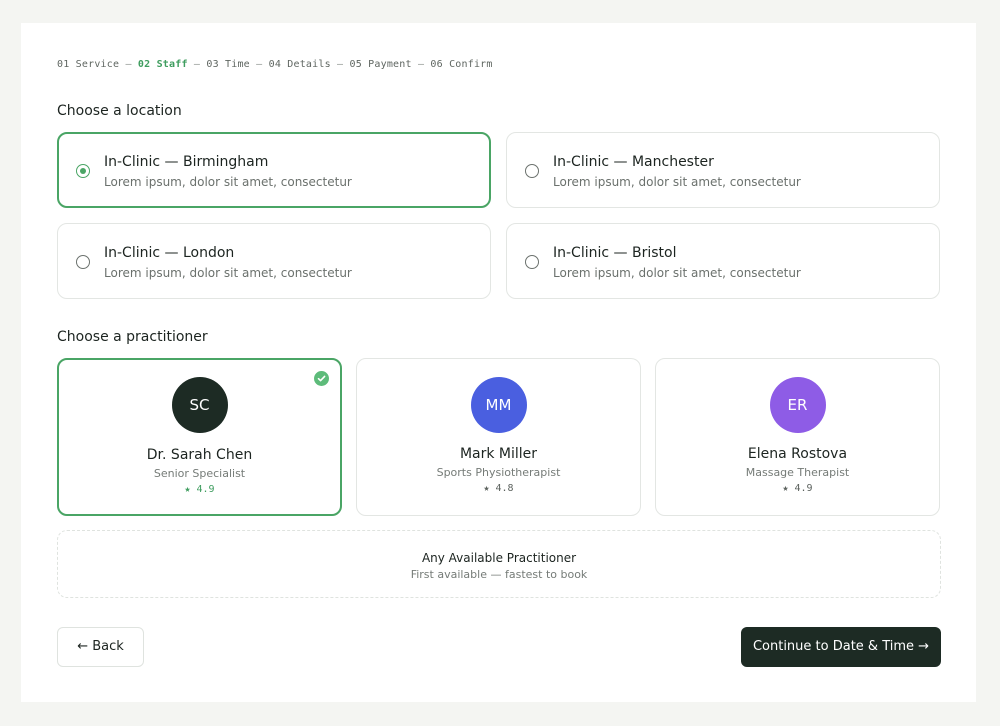 The width and height of the screenshot is (1000, 726). Describe the element at coordinates (300, 64) in the screenshot. I see `step-details: 04 Details` at that location.